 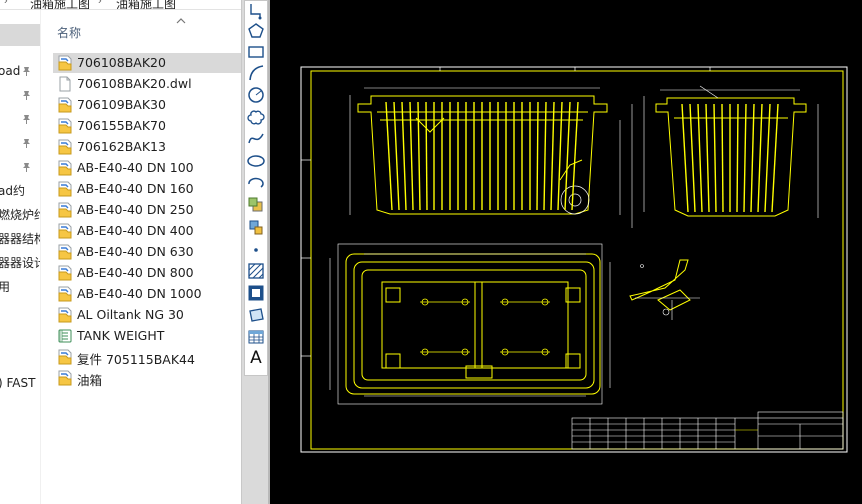 I want to click on ellipse-tool-icon, so click(x=256, y=161).